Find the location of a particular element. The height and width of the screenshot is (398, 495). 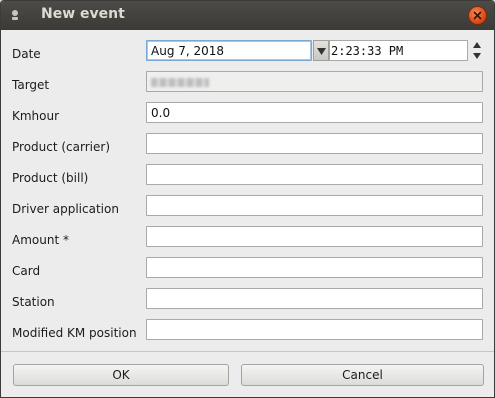

product-carrier-row: Product (carrier) is located at coordinates (247, 143).